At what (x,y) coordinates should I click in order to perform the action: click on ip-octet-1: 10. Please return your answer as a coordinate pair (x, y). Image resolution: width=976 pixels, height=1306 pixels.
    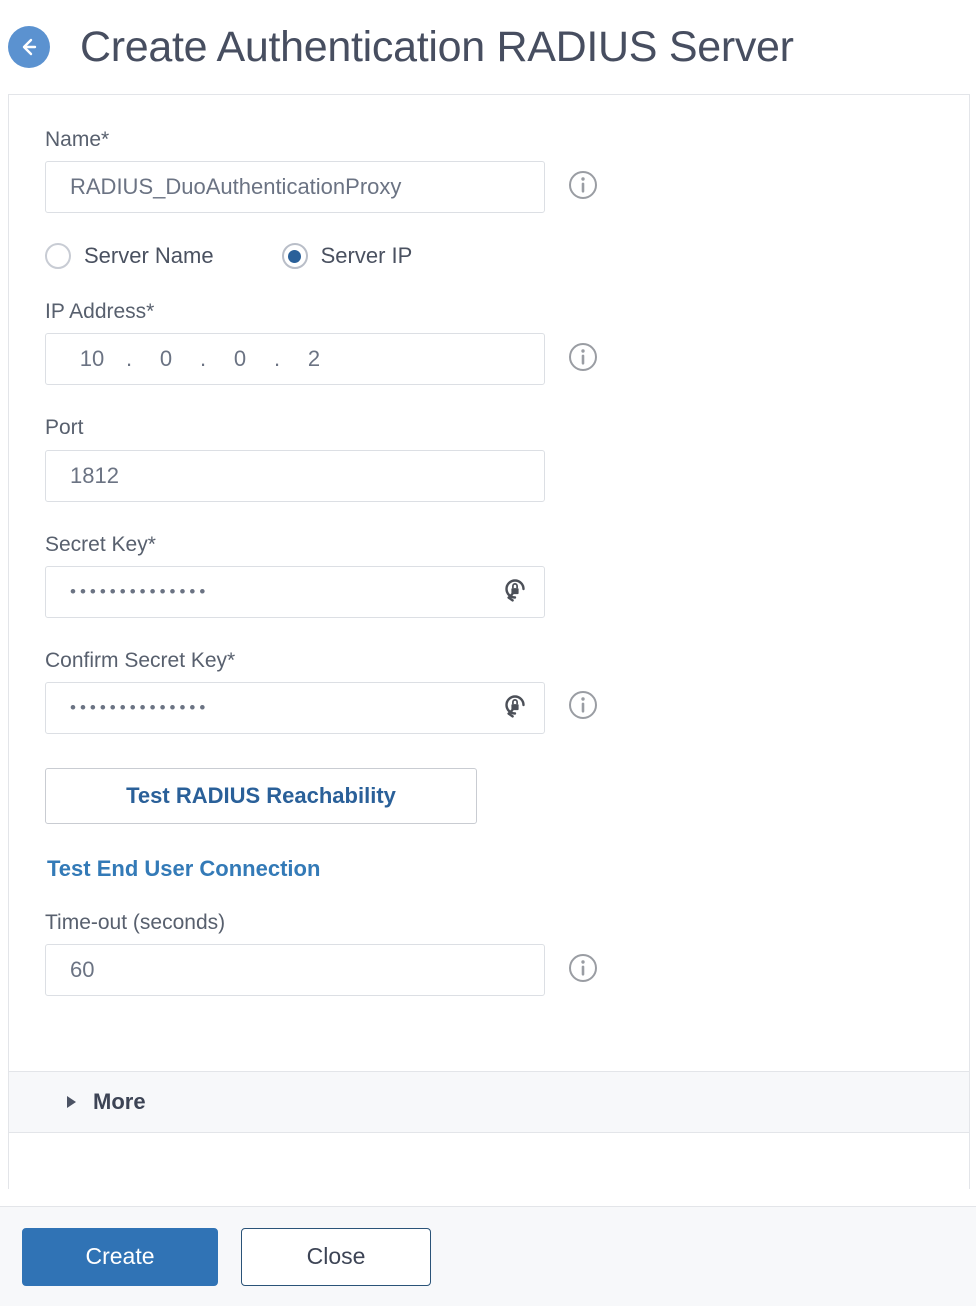
    Looking at the image, I should click on (92, 359).